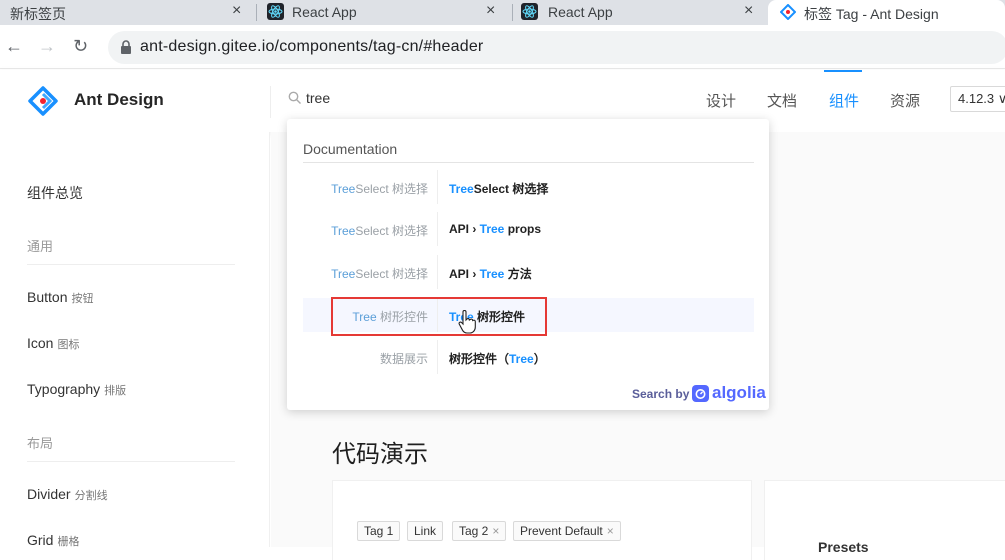 Image resolution: width=1005 pixels, height=560 pixels. I want to click on tab-title: 新标签页, so click(38, 14).